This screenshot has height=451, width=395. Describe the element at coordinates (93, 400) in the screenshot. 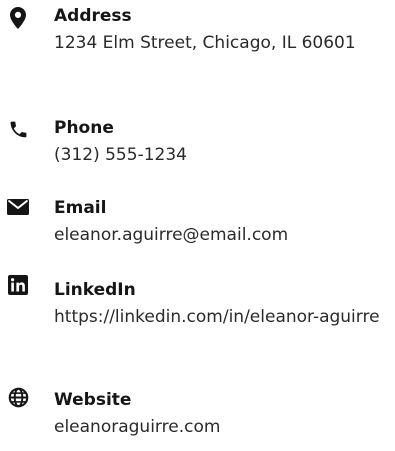

I see `website-label: Website` at that location.